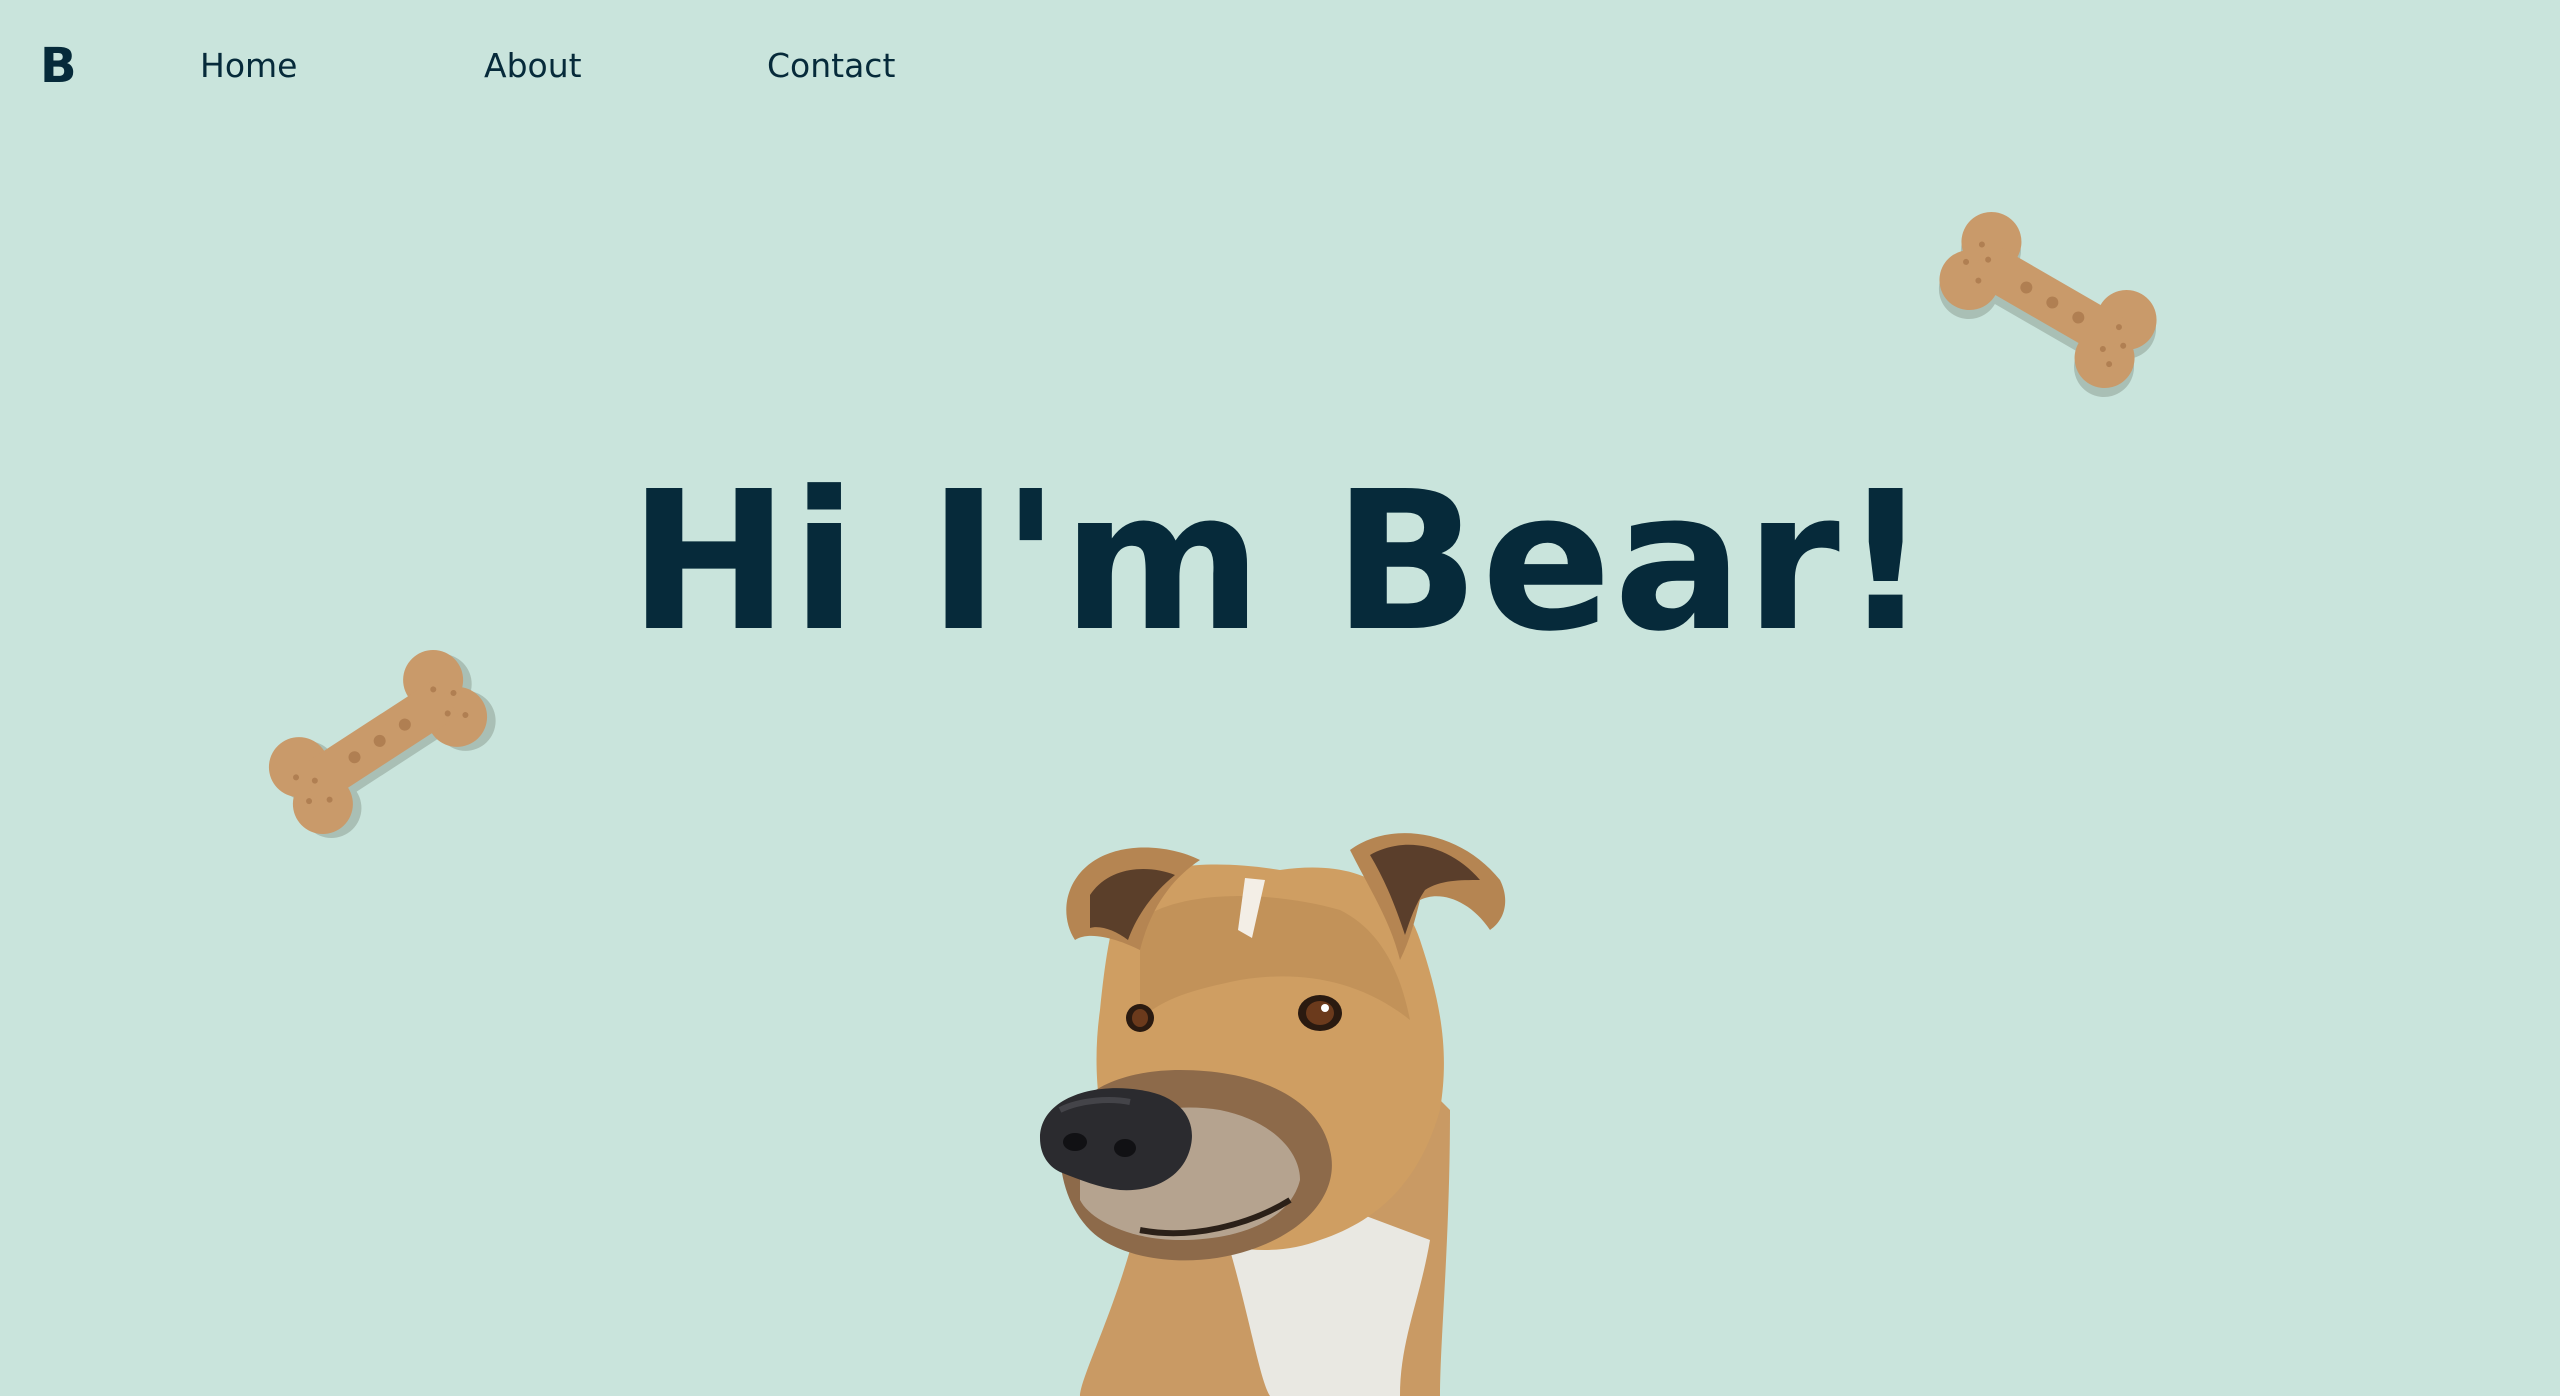  What do you see at coordinates (1273, 1114) in the screenshot?
I see `dog-photo` at bounding box center [1273, 1114].